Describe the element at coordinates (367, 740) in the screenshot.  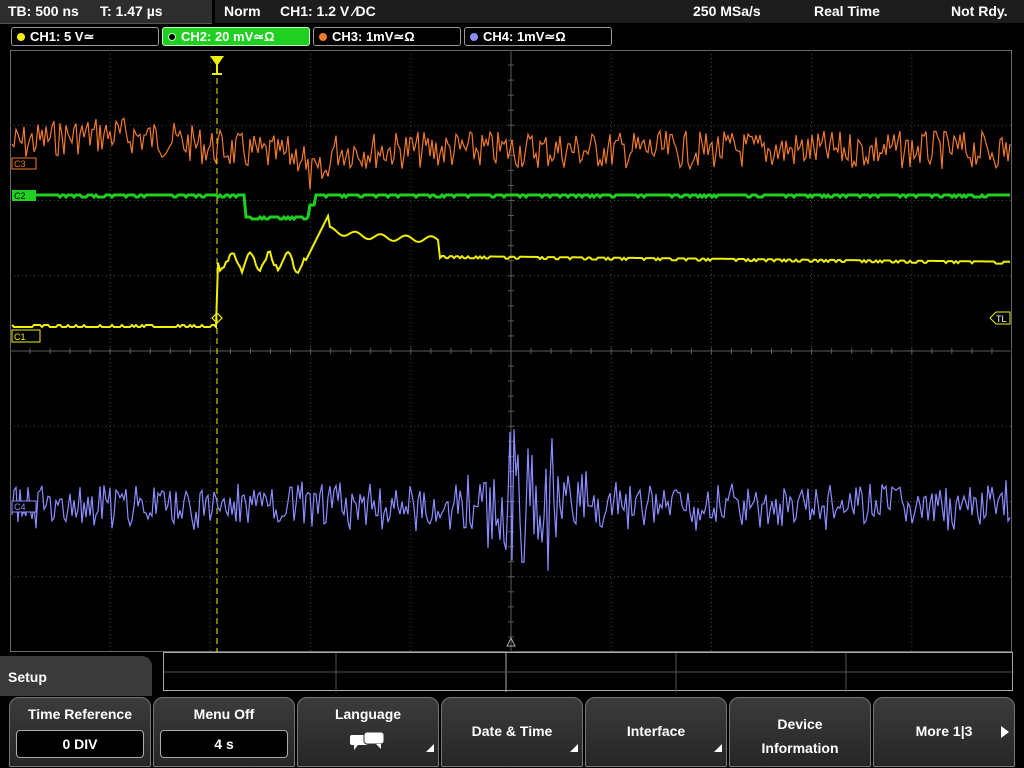
I see `speech-bubbles-icon` at that location.